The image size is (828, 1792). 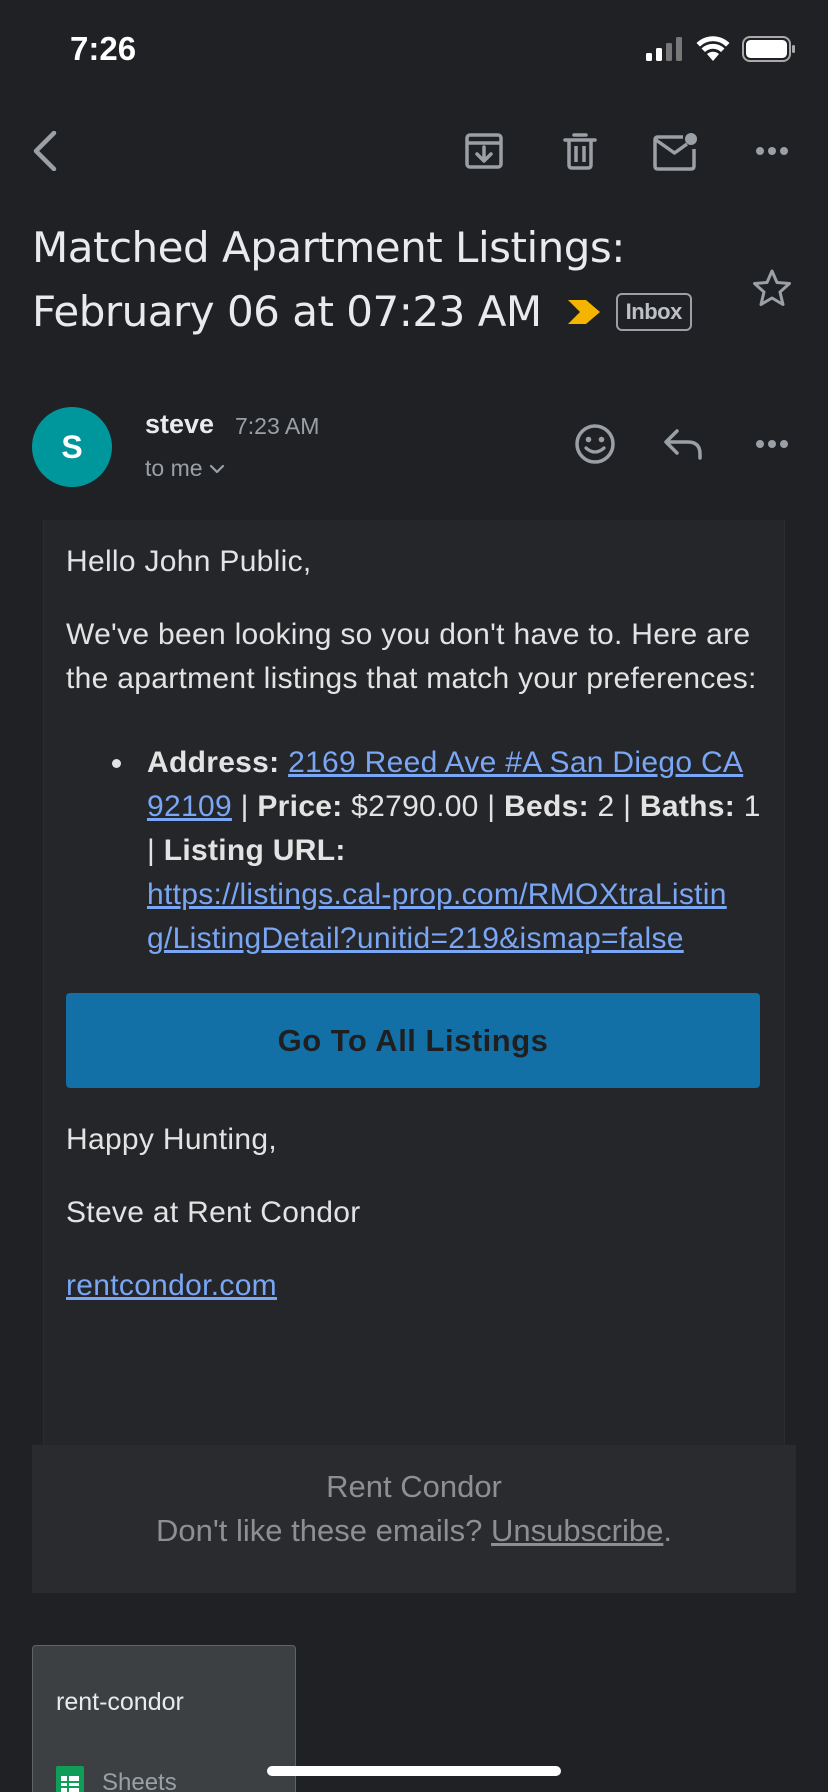 I want to click on price-label: Price:, so click(x=300, y=806).